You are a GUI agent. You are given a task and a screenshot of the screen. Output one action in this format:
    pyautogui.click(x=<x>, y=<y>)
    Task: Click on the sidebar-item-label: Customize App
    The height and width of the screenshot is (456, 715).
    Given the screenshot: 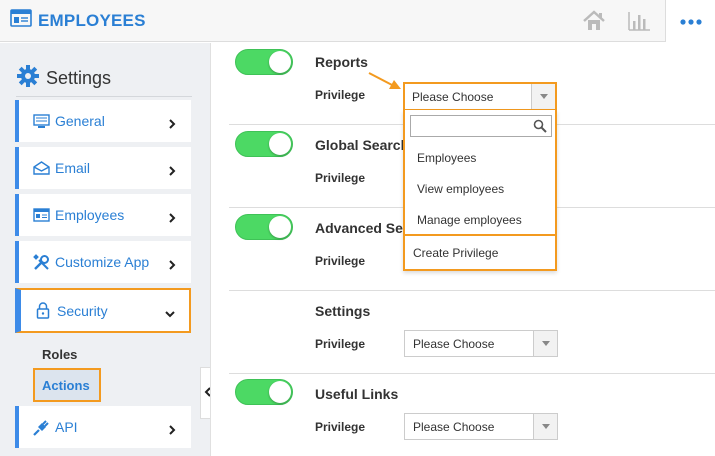 What is the action you would take?
    pyautogui.click(x=102, y=262)
    